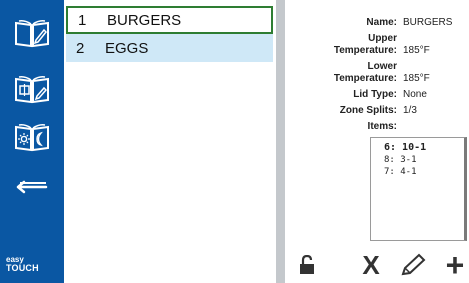  I want to click on upper-temp-label-2: Temperature:, so click(365, 50).